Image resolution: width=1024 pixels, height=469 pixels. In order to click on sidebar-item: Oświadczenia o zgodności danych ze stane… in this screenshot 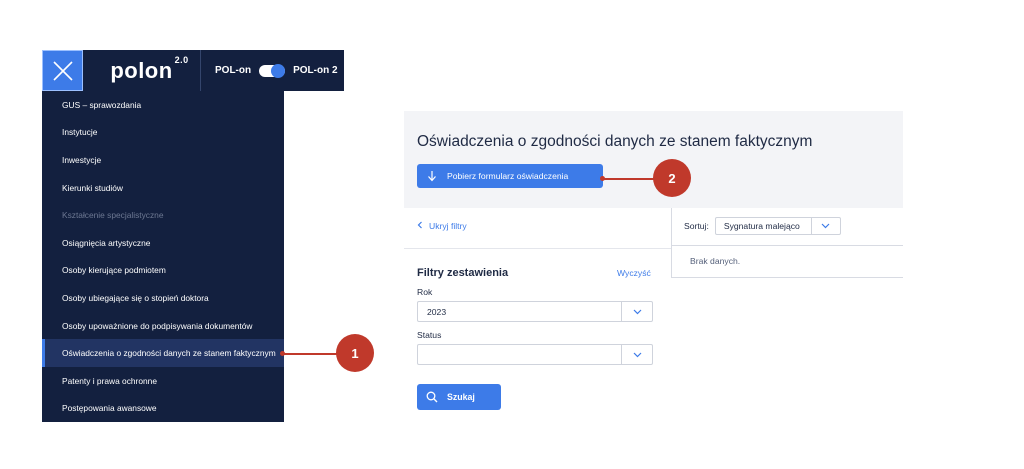, I will do `click(163, 353)`.